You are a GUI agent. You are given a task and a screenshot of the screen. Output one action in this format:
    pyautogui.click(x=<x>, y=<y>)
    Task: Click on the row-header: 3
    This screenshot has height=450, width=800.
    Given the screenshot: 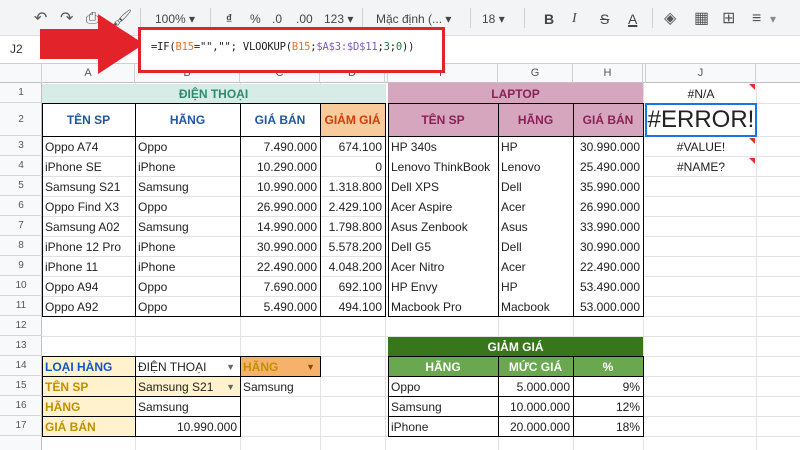 What is the action you would take?
    pyautogui.click(x=21, y=146)
    